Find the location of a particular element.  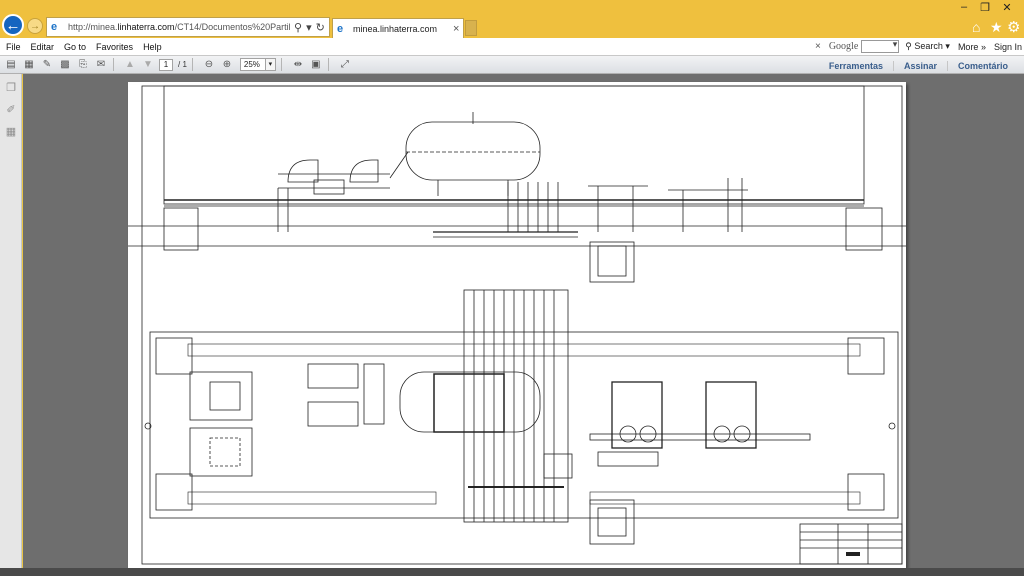

fit-width-icon: ⇹ is located at coordinates (298, 65).